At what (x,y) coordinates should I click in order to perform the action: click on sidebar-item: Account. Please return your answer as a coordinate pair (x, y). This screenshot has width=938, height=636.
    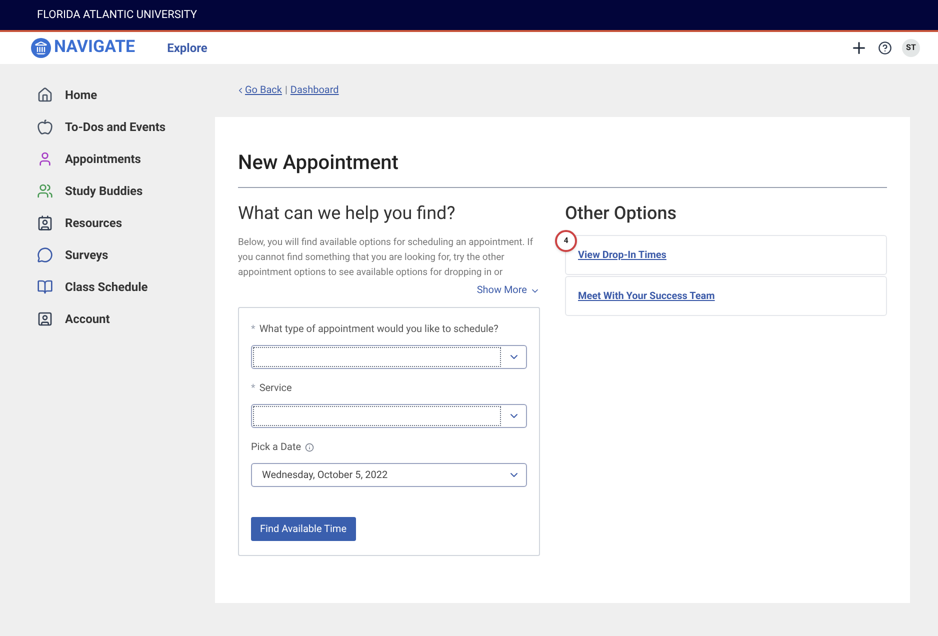
    Looking at the image, I should click on (126, 318).